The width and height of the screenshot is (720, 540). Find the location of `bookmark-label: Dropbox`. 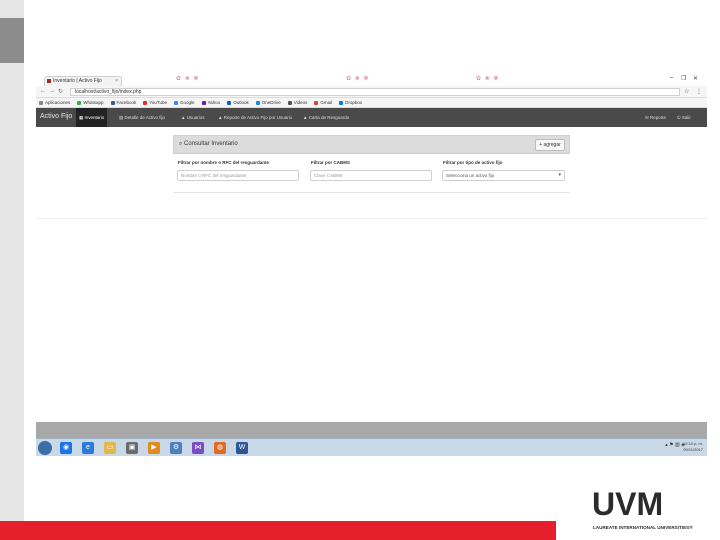

bookmark-label: Dropbox is located at coordinates (354, 102).